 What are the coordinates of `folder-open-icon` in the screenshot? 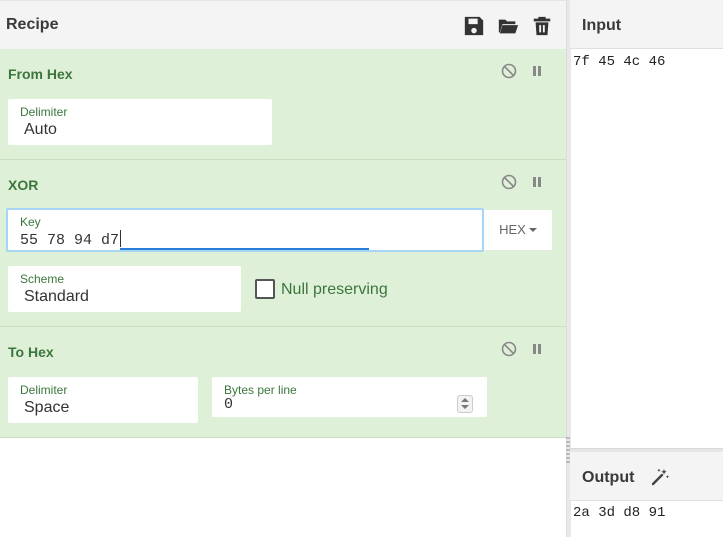 It's located at (508, 26).